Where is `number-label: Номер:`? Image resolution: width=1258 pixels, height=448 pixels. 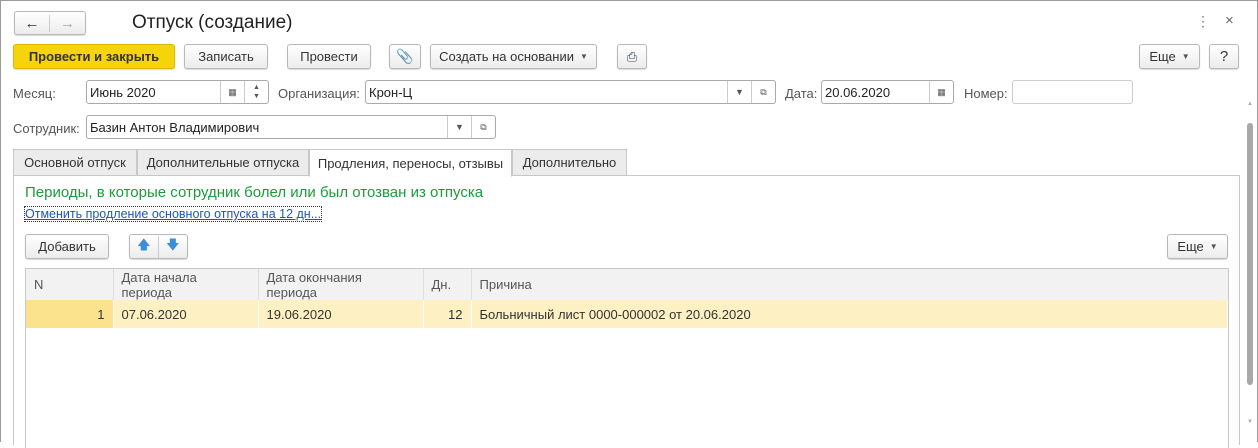
number-label: Номер: is located at coordinates (986, 93).